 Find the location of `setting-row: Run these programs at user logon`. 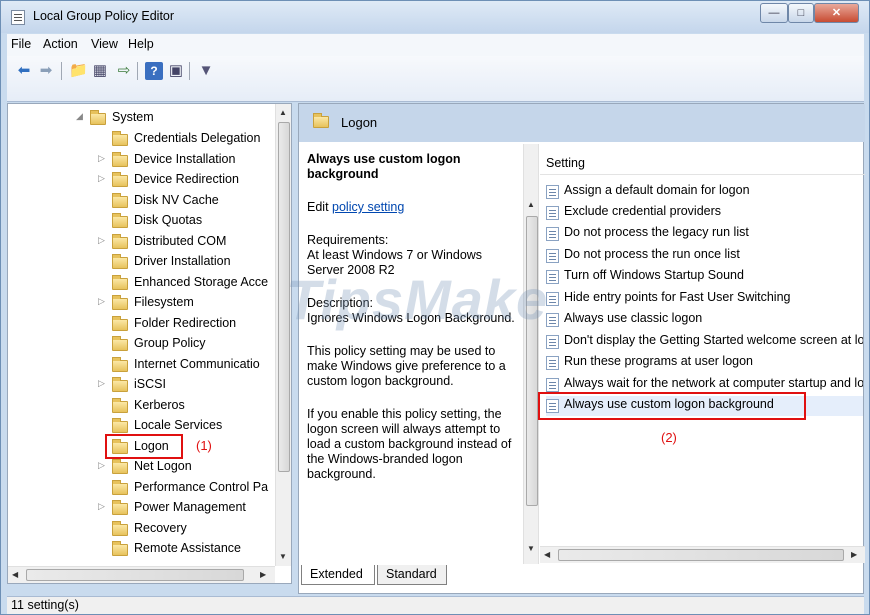

setting-row: Run these programs at user logon is located at coordinates (704, 363).